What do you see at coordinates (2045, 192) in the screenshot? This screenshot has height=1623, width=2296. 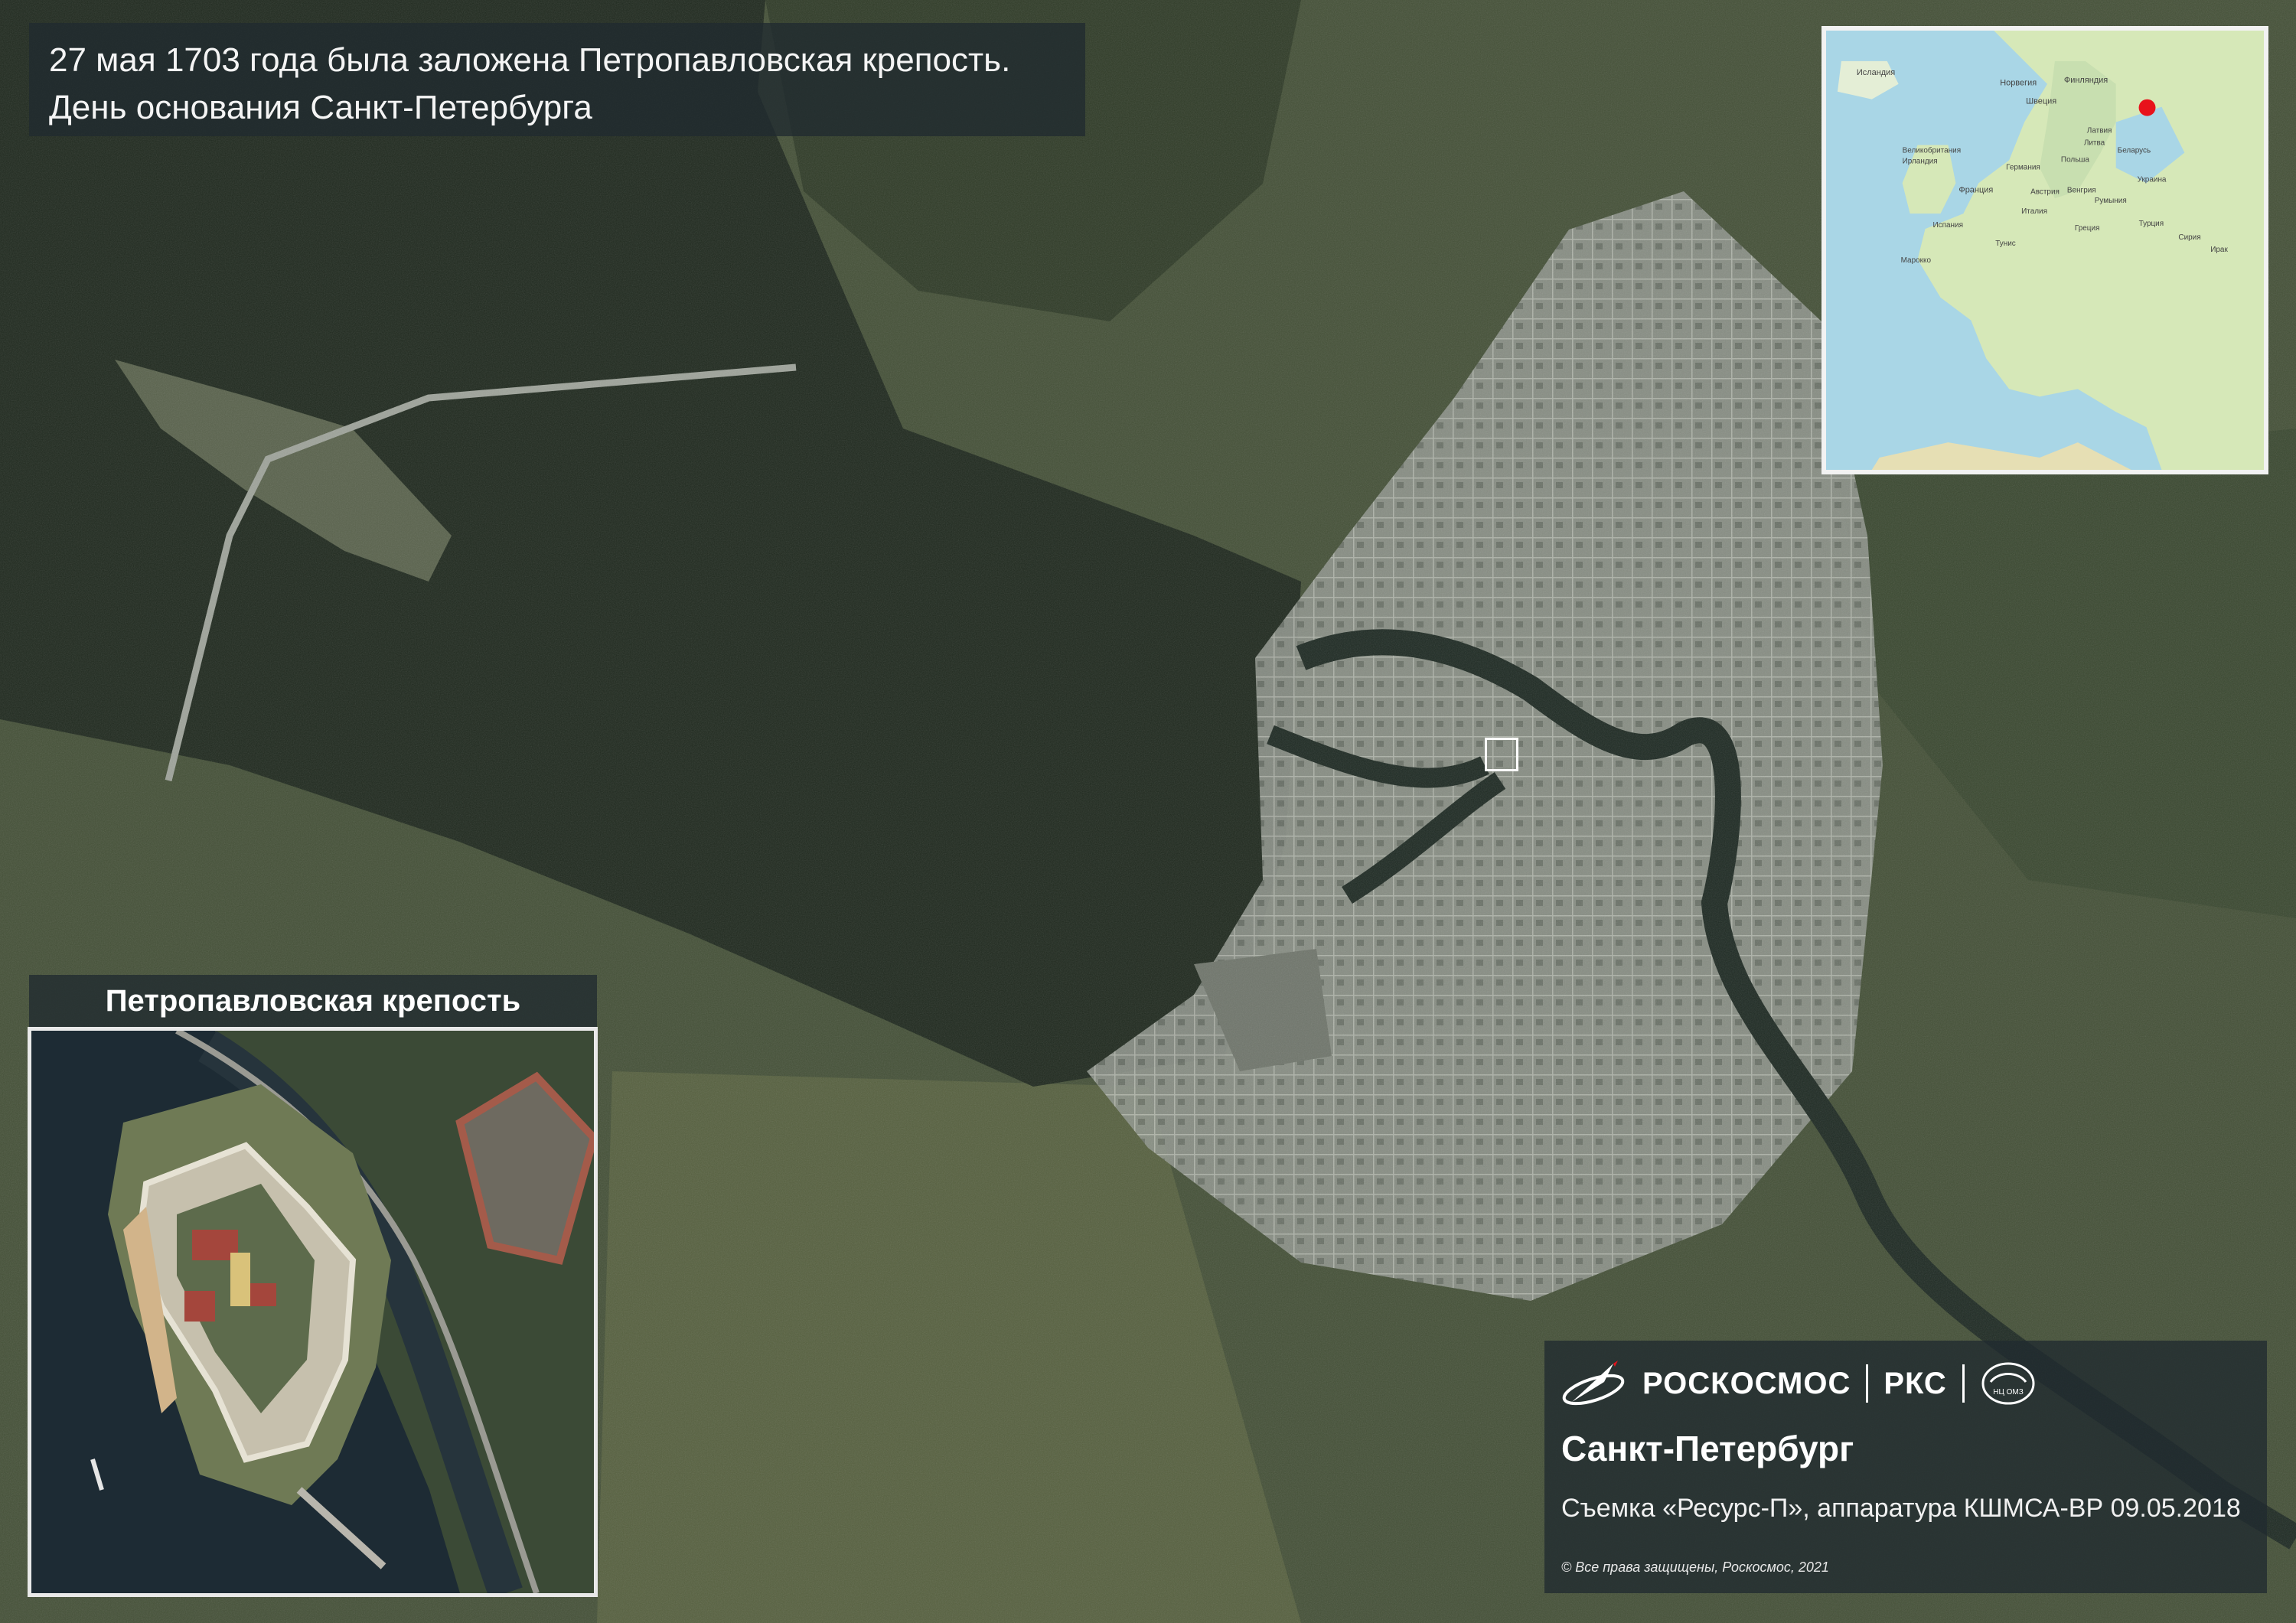 I see `label-austria: Австрия` at bounding box center [2045, 192].